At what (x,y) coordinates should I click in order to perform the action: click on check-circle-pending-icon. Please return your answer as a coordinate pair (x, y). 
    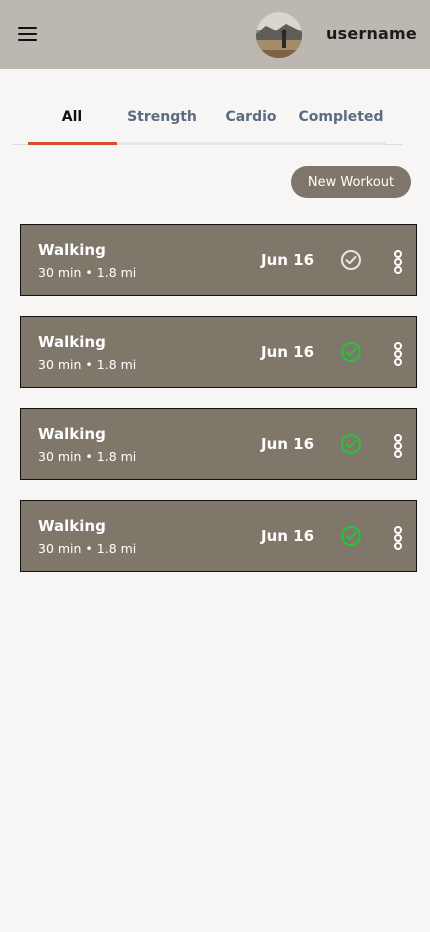
    Looking at the image, I should click on (351, 260).